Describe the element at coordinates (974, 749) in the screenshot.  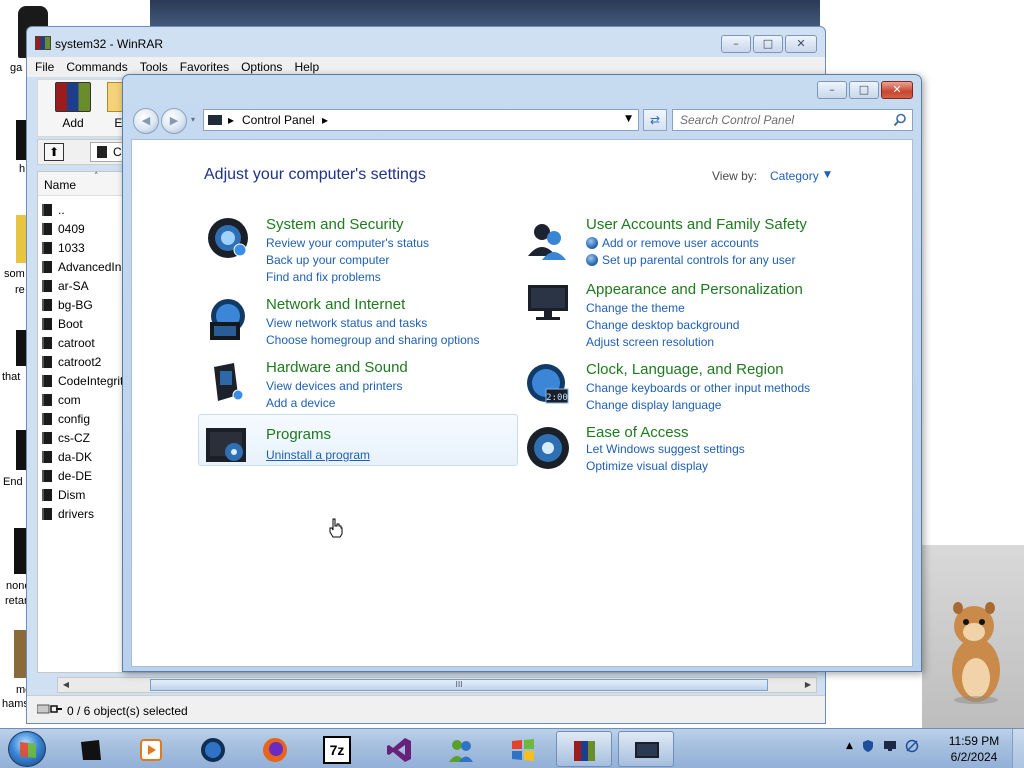
I see `system-clock: 11:59 PM 6/2/2024` at that location.